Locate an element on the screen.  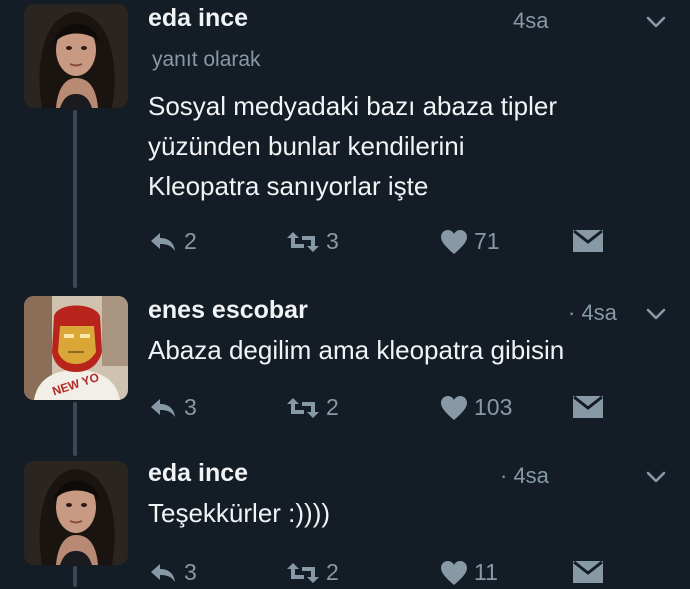
reply-button: 2 is located at coordinates (172, 241).